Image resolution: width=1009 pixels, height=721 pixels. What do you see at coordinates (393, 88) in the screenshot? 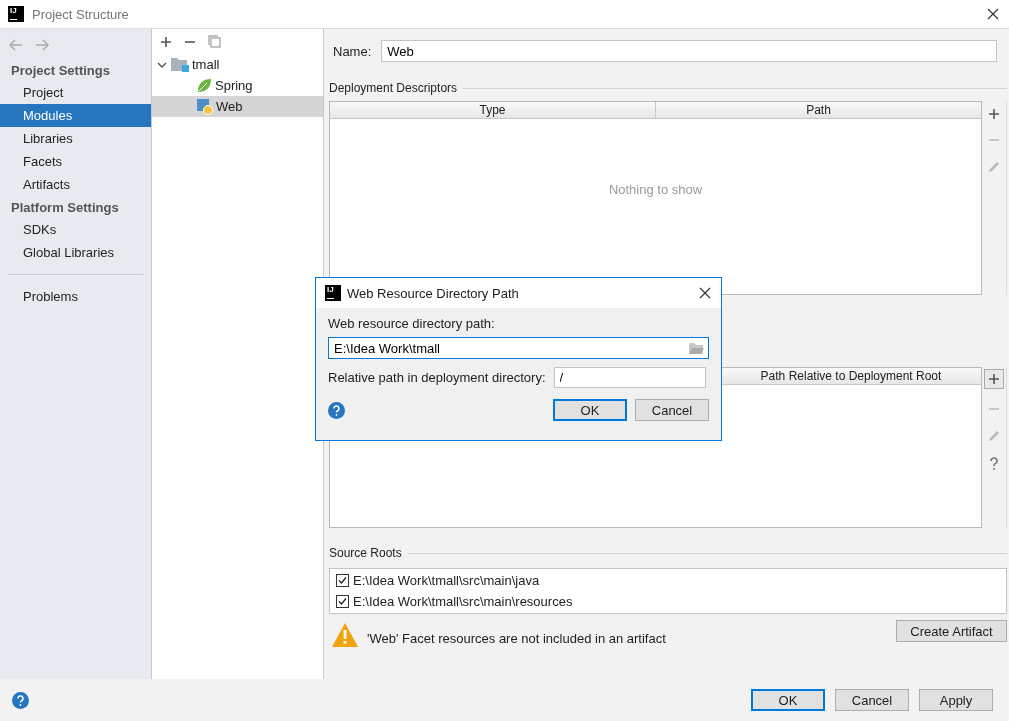
I see `section-title: Deployment Descriptors` at bounding box center [393, 88].